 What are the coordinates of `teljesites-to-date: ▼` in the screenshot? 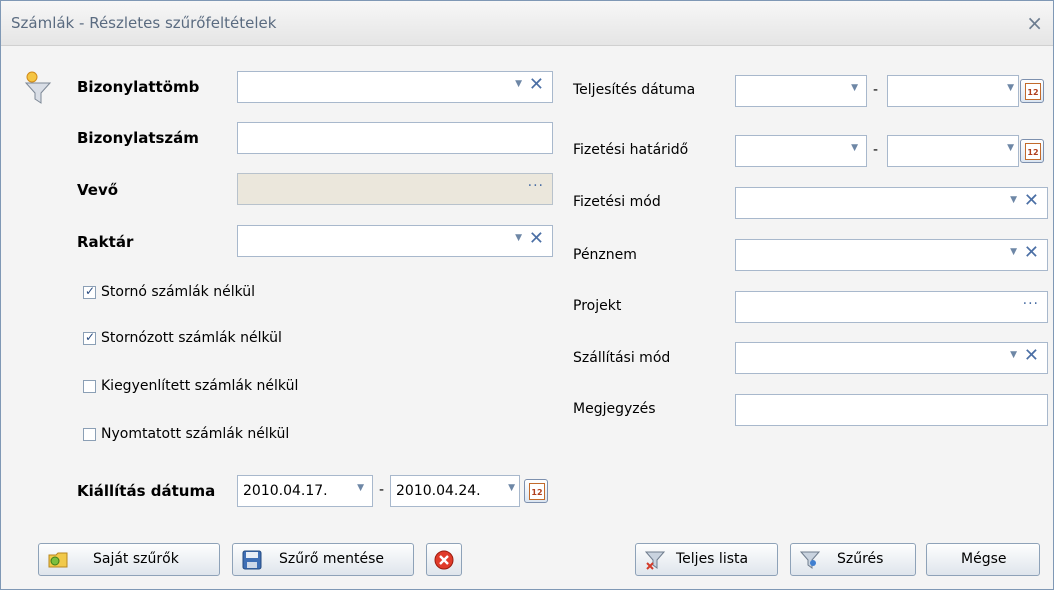 It's located at (953, 91).